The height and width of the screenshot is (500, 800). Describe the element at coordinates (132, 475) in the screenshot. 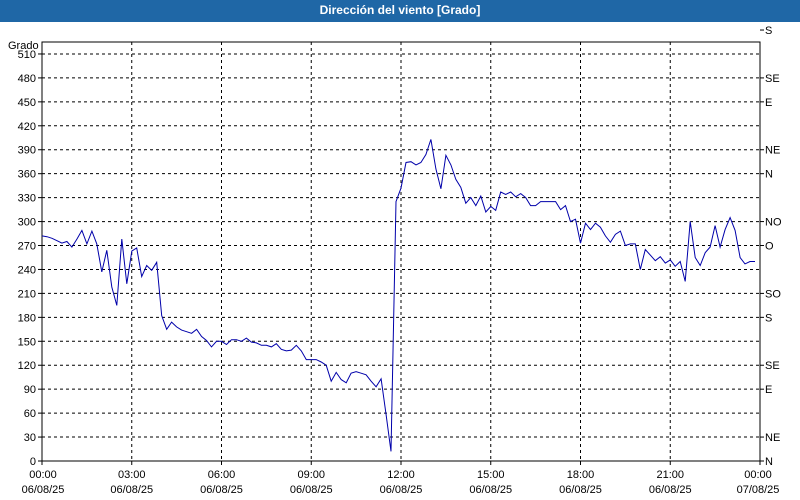

I see `x-tick-time: 03:00` at that location.